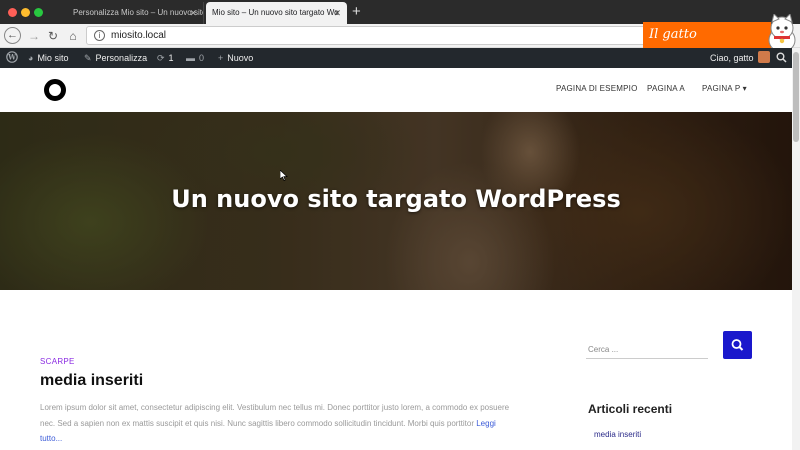 The image size is (800, 450). I want to click on minimize-window-button, so click(25, 12).